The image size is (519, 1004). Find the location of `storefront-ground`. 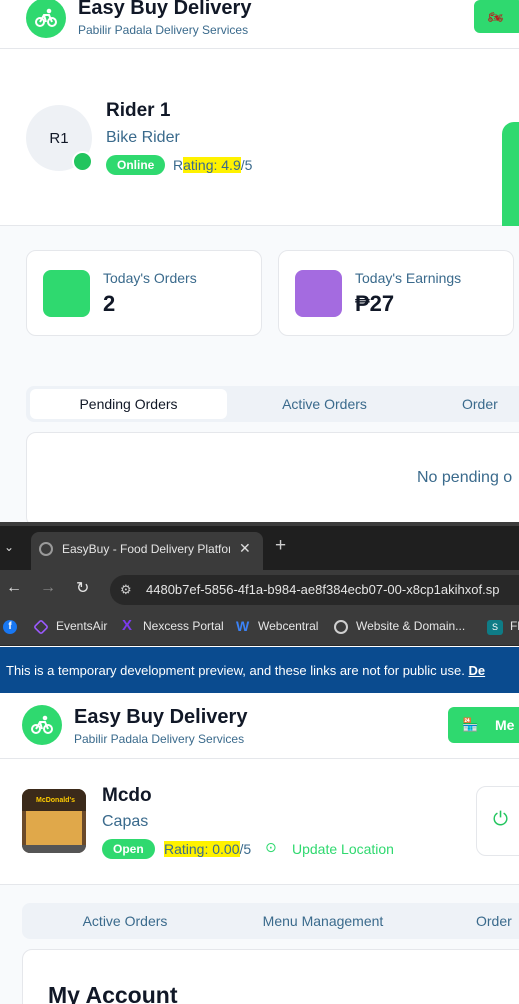

storefront-ground is located at coordinates (54, 849).